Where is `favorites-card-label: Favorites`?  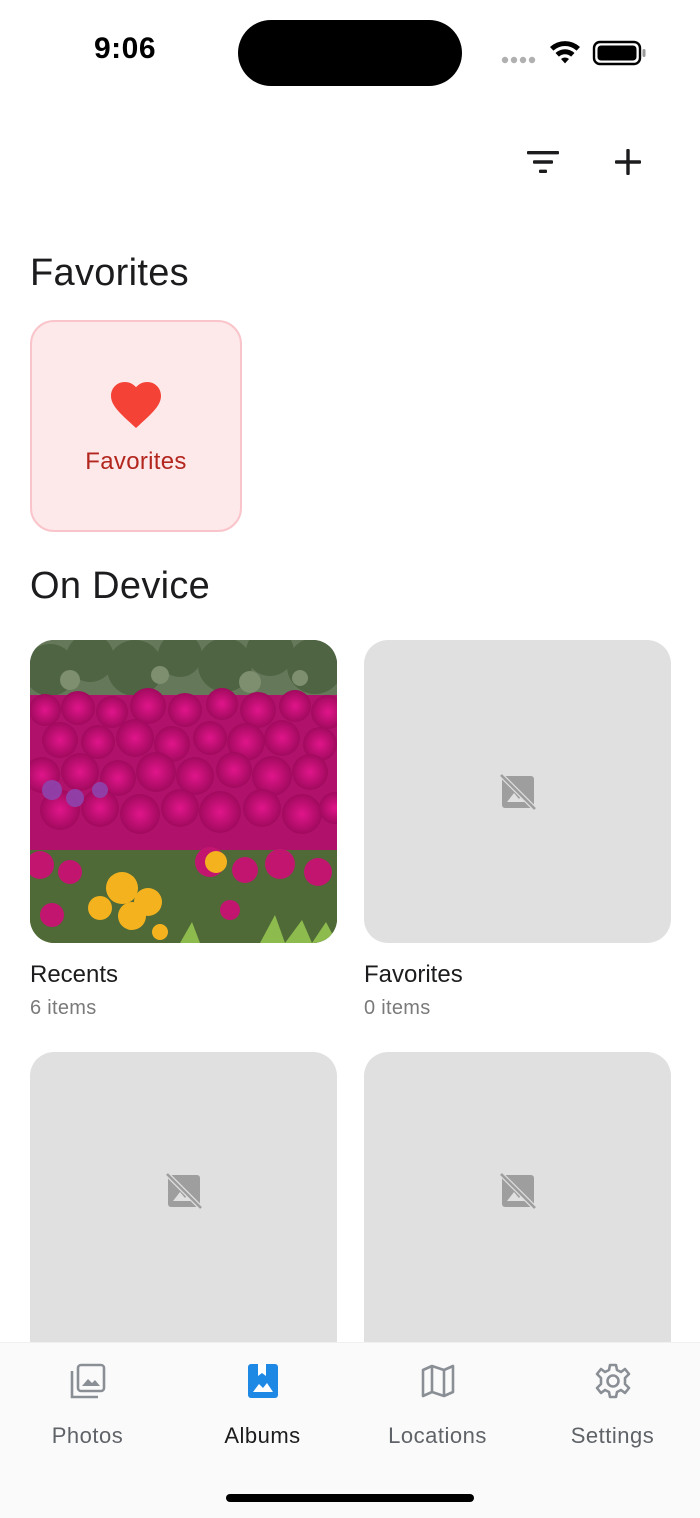
favorites-card-label: Favorites is located at coordinates (136, 461).